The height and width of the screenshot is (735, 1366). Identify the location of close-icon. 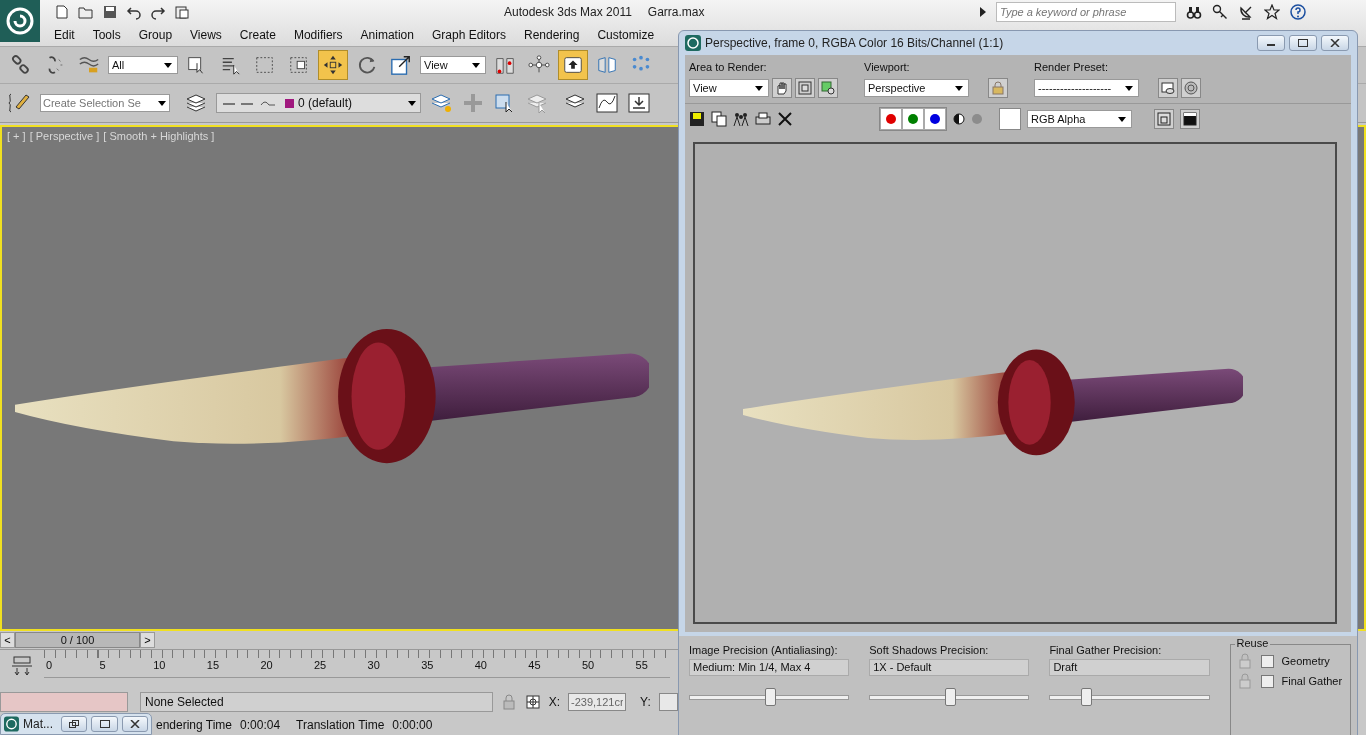
(134, 724).